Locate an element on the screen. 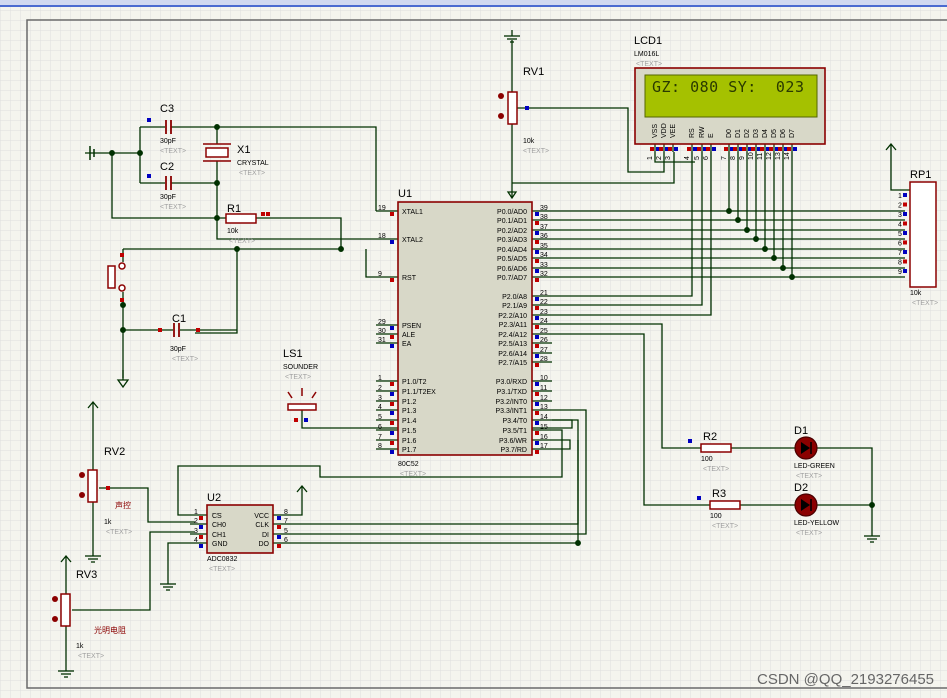  lcd-pin-label: VEE is located at coordinates (673, 131).